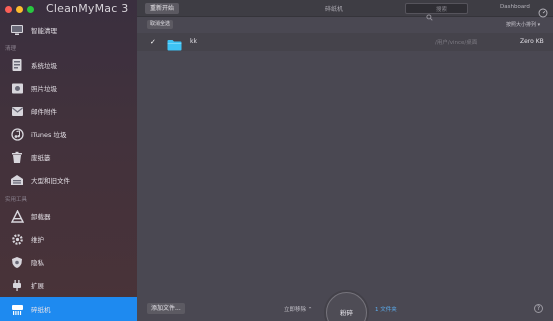  Describe the element at coordinates (68, 88) in the screenshot. I see `sidebar-item-photo-junk: 照片垃圾` at that location.